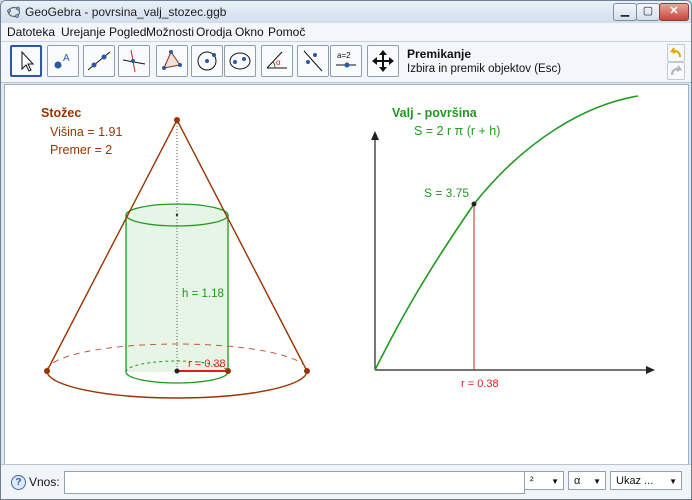  Describe the element at coordinates (86, 132) in the screenshot. I see `cone-height-text: Višina = 1.91` at that location.